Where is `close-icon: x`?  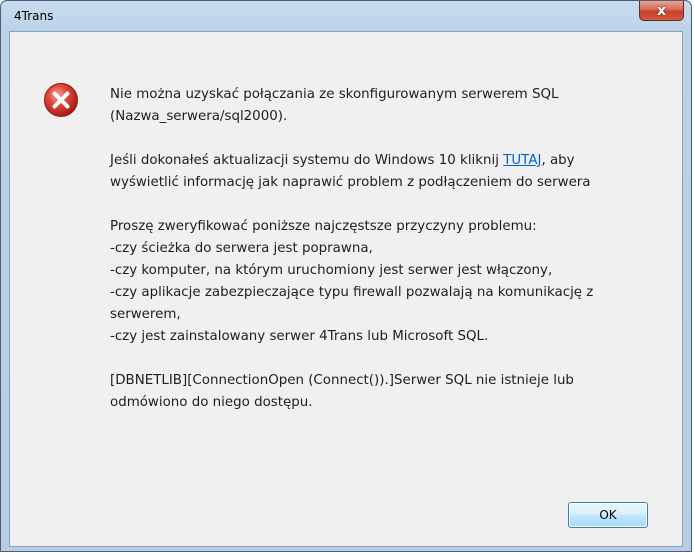 close-icon: x is located at coordinates (661, 10).